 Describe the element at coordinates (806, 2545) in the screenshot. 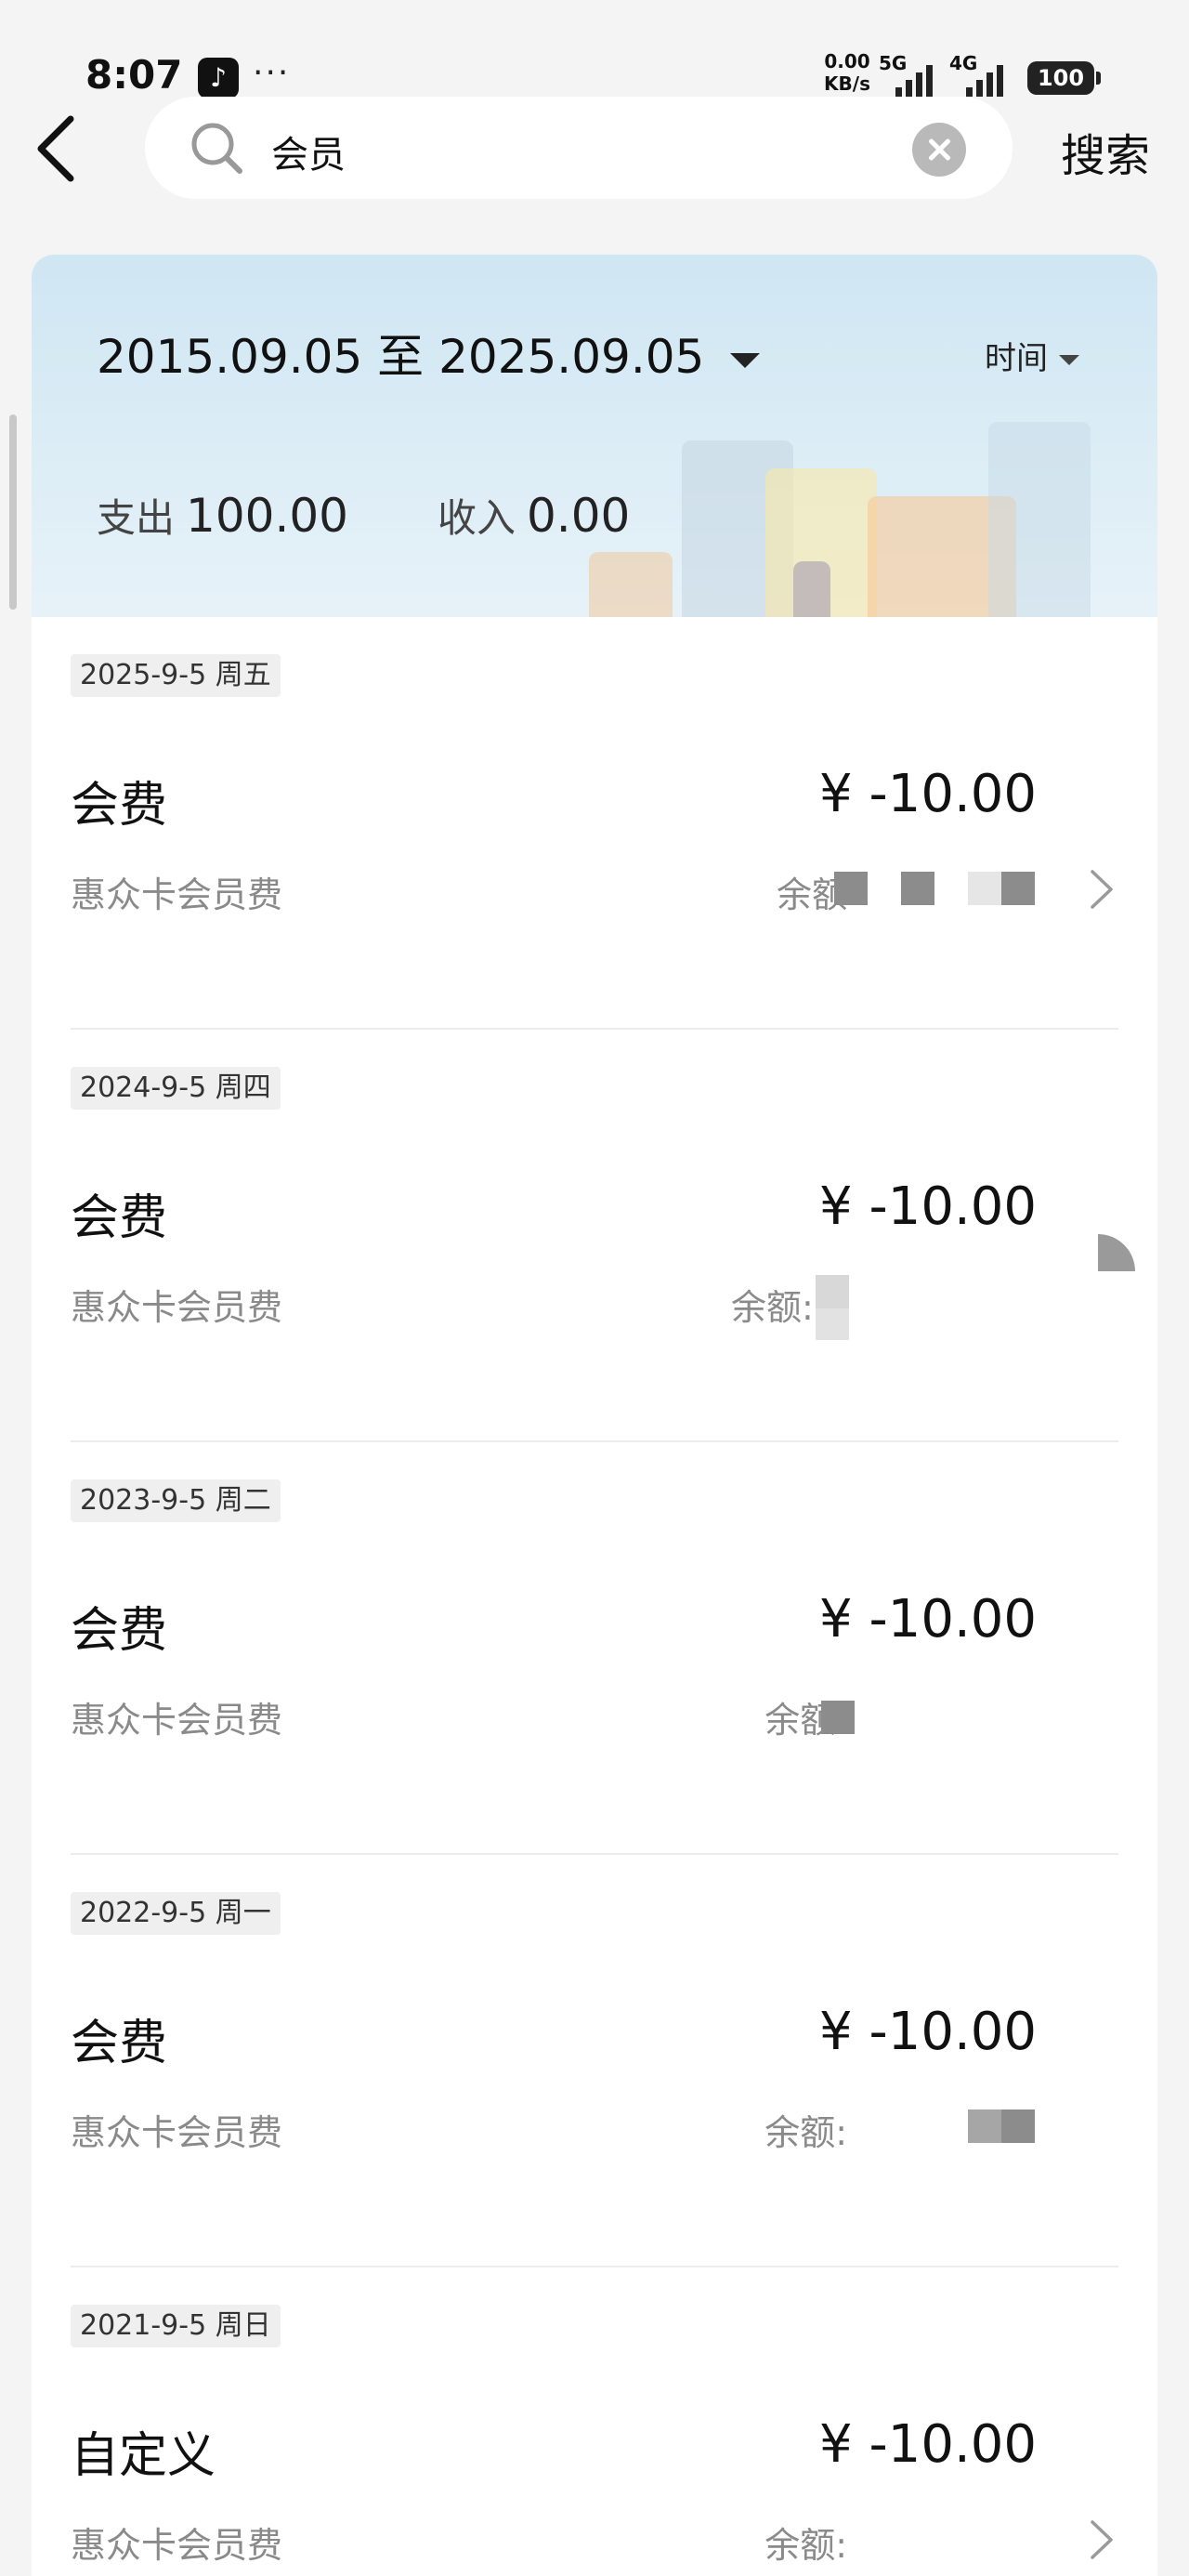

I see `balance-label: 余额:` at that location.